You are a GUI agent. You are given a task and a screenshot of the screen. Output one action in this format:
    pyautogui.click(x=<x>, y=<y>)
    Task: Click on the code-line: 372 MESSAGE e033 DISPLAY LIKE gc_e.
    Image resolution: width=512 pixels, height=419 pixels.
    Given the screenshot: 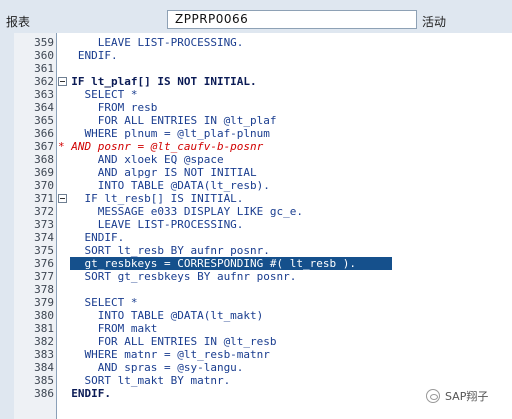 What is the action you would take?
    pyautogui.click(x=256, y=211)
    